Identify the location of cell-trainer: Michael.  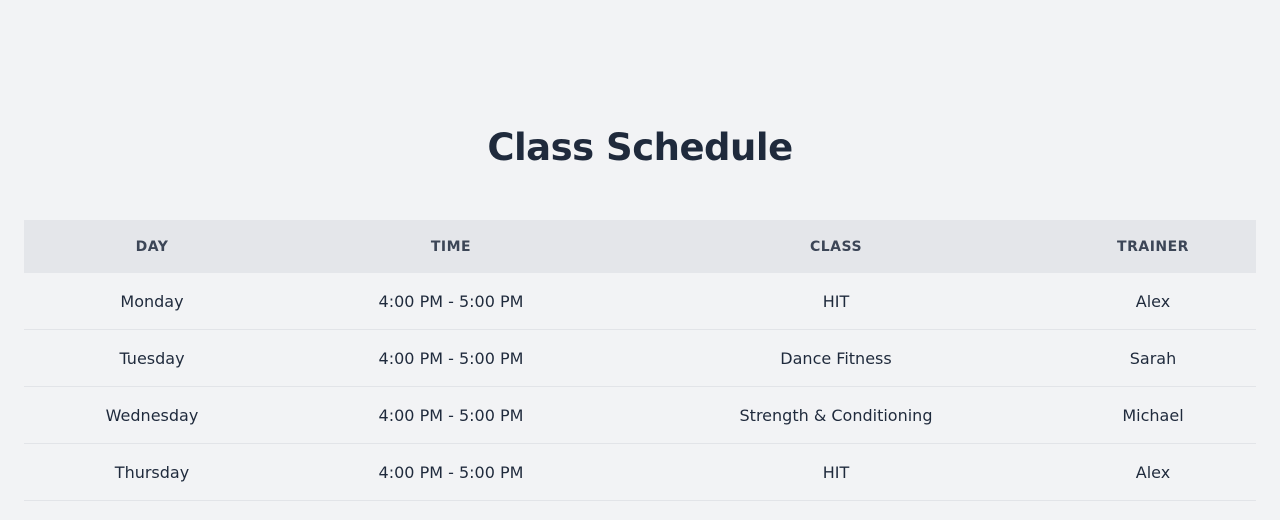
(1153, 415).